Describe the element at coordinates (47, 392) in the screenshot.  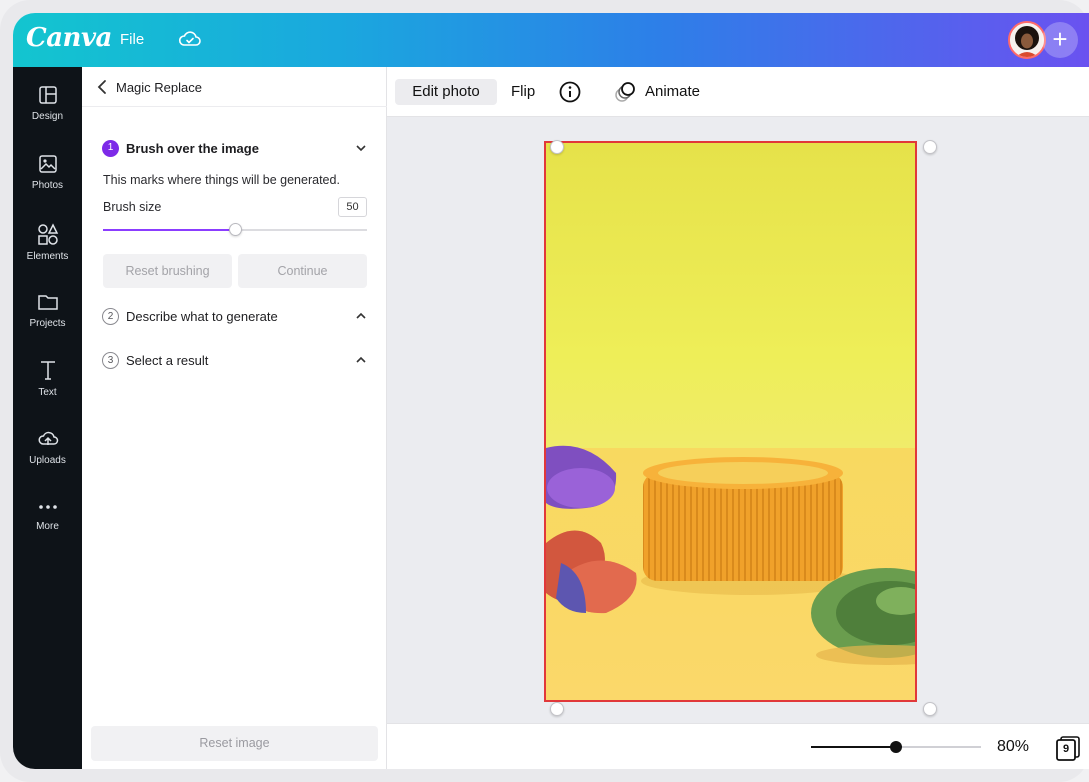
I see `rail-label: Text` at that location.